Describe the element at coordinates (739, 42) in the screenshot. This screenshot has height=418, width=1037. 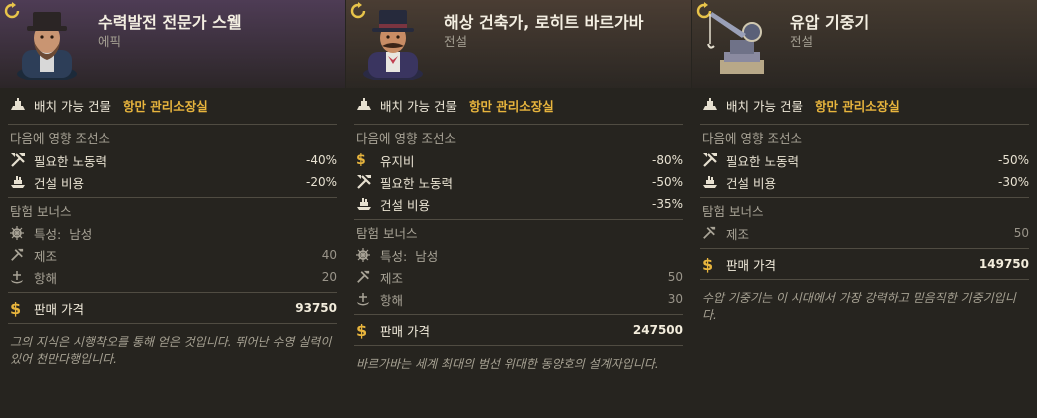
I see `crane-icon` at that location.